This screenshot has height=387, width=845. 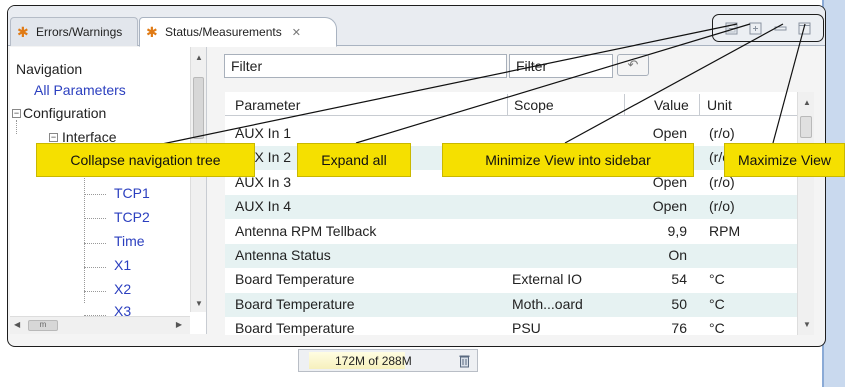 I want to click on scope-cell: PSU, so click(x=526, y=328).